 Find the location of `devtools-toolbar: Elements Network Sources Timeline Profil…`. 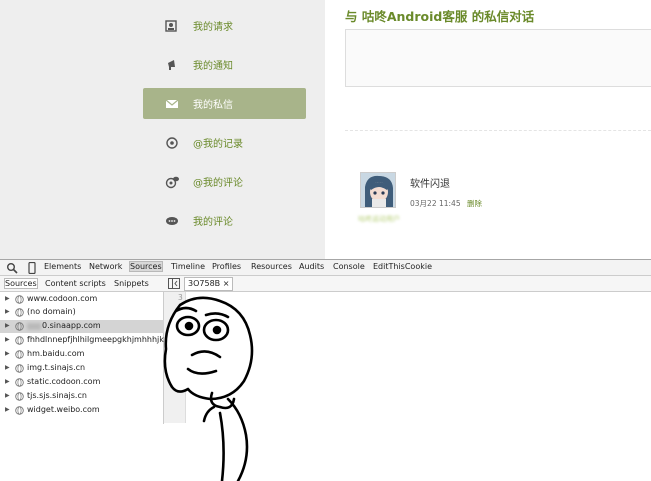

devtools-toolbar: Elements Network Sources Timeline Profil… is located at coordinates (325, 267).